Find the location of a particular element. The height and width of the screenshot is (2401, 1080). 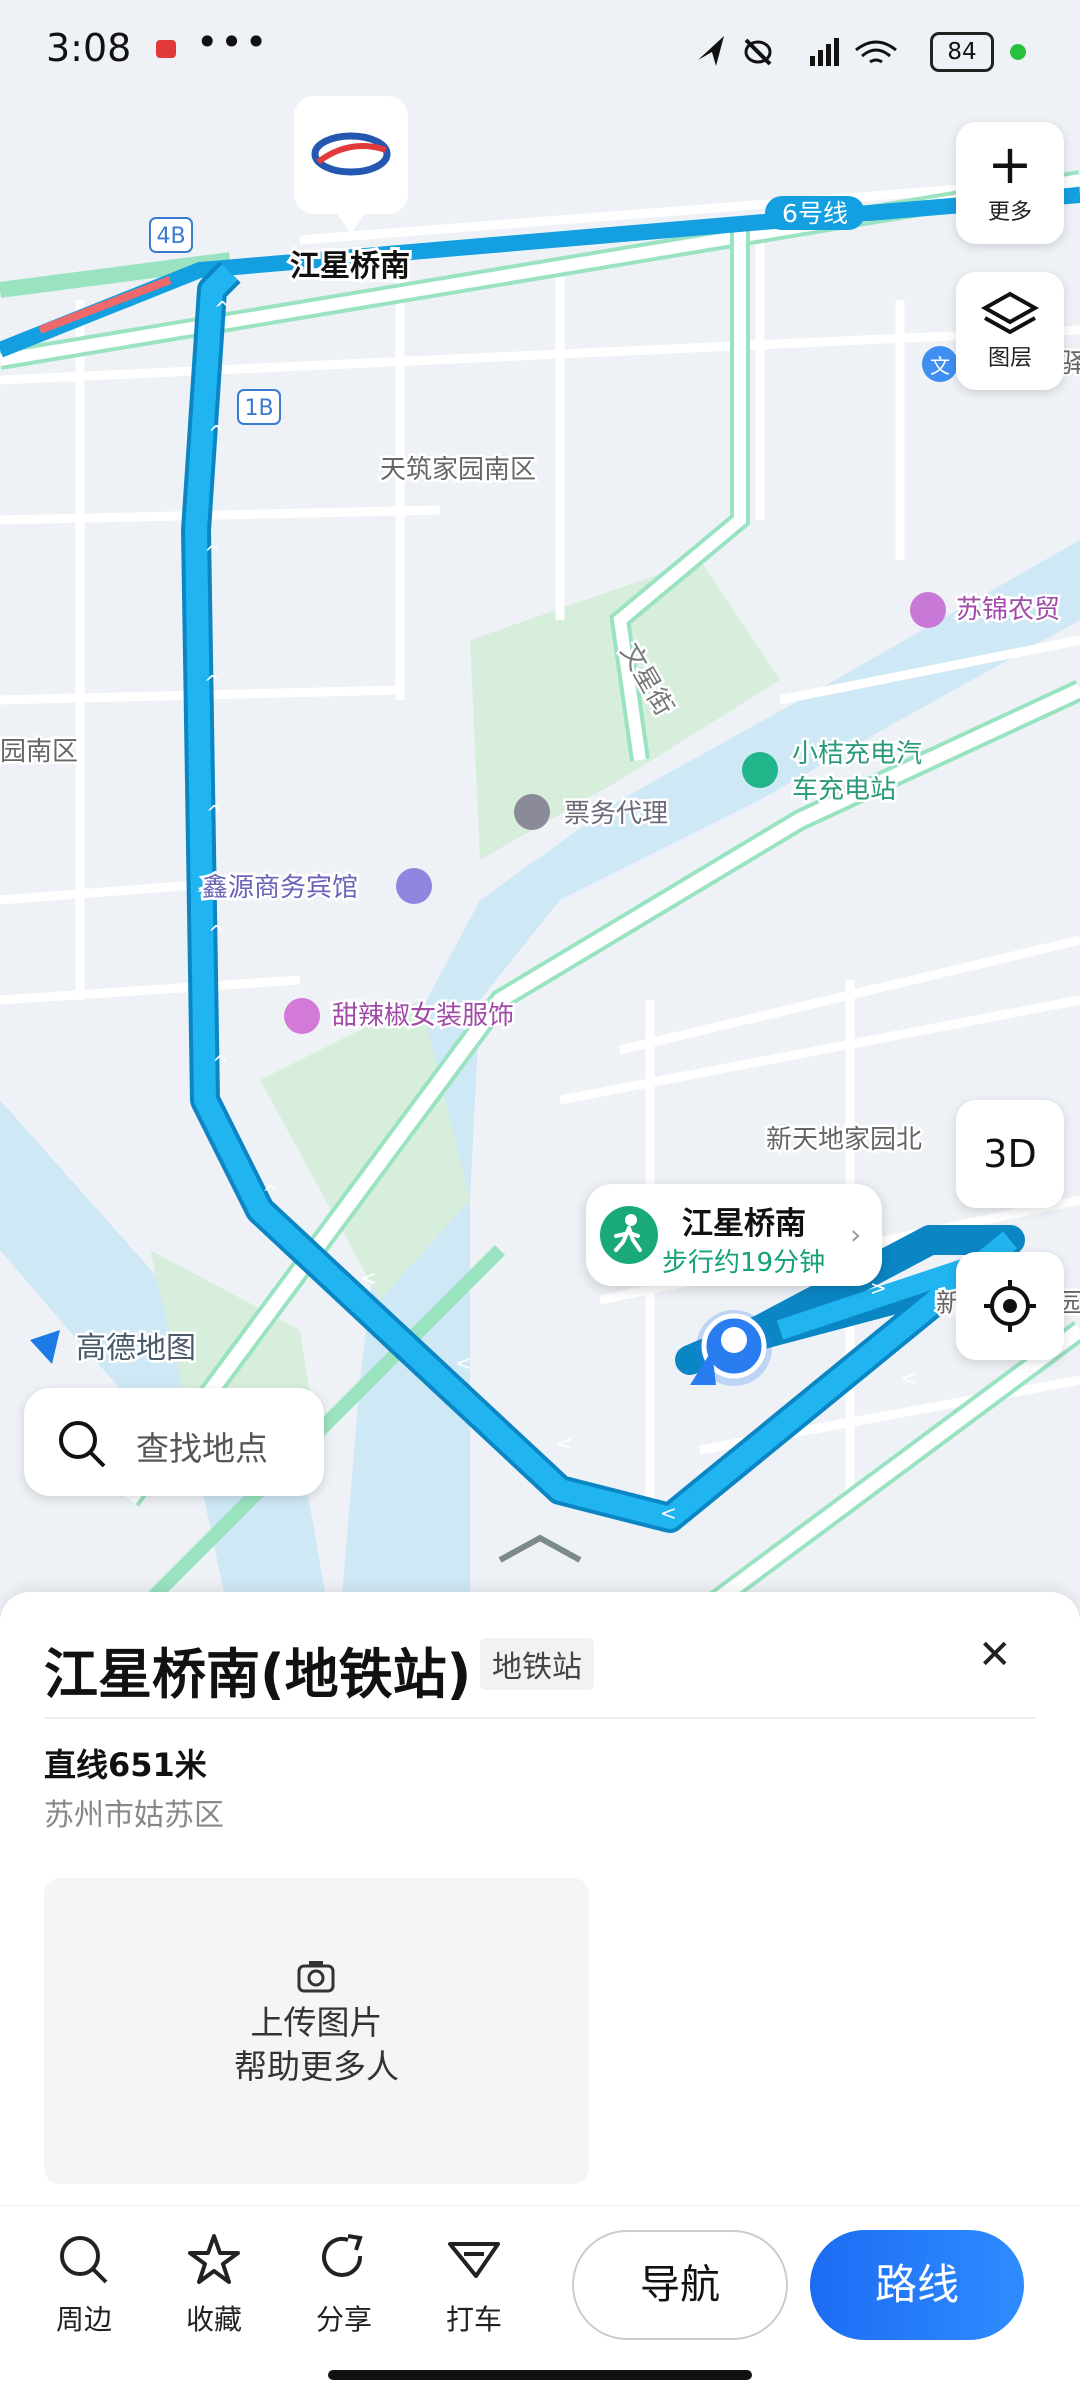

place-distance: 直线651米 is located at coordinates (125, 1765).